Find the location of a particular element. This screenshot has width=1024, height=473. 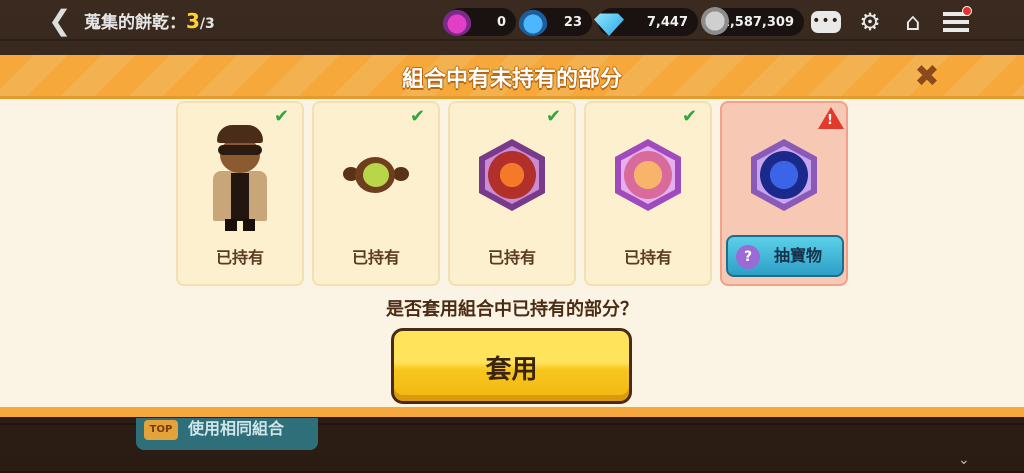

home-icon: ⌂ is located at coordinates (913, 22).